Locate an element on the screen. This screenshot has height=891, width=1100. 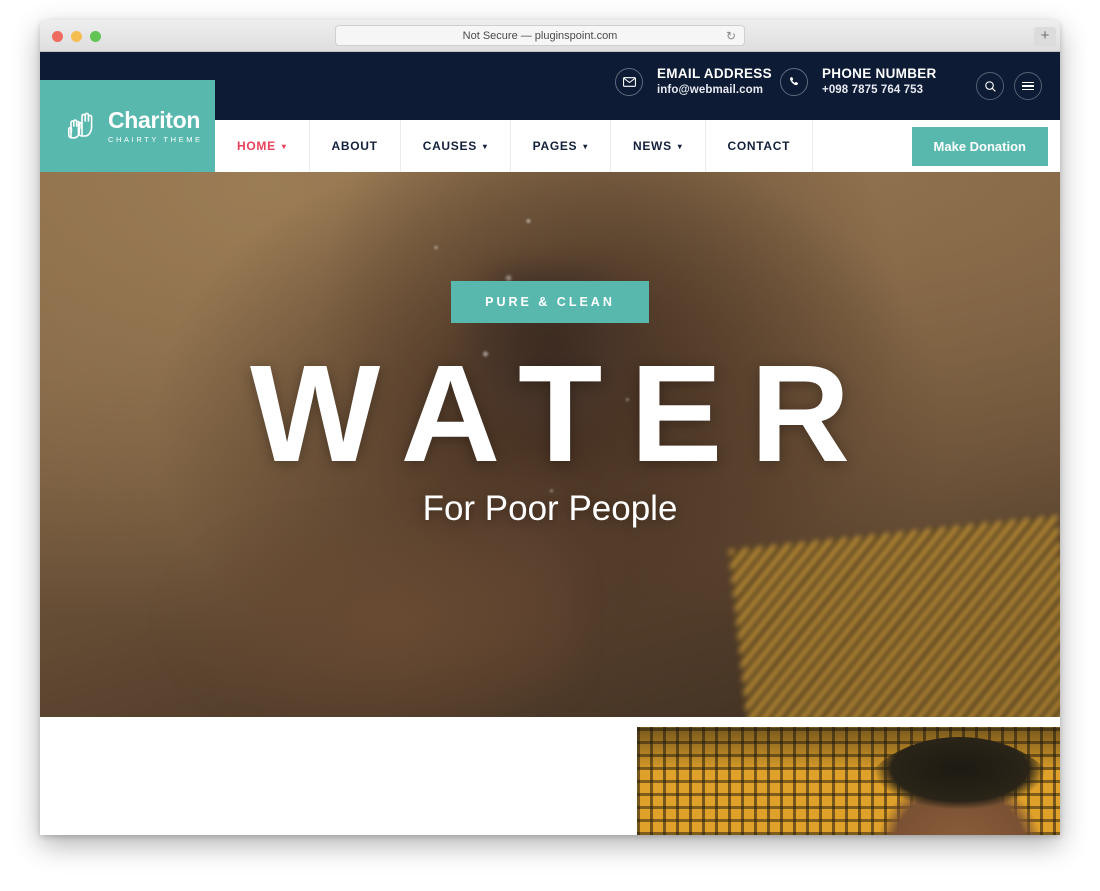
make-donation-button: Make Donation is located at coordinates (979, 146).